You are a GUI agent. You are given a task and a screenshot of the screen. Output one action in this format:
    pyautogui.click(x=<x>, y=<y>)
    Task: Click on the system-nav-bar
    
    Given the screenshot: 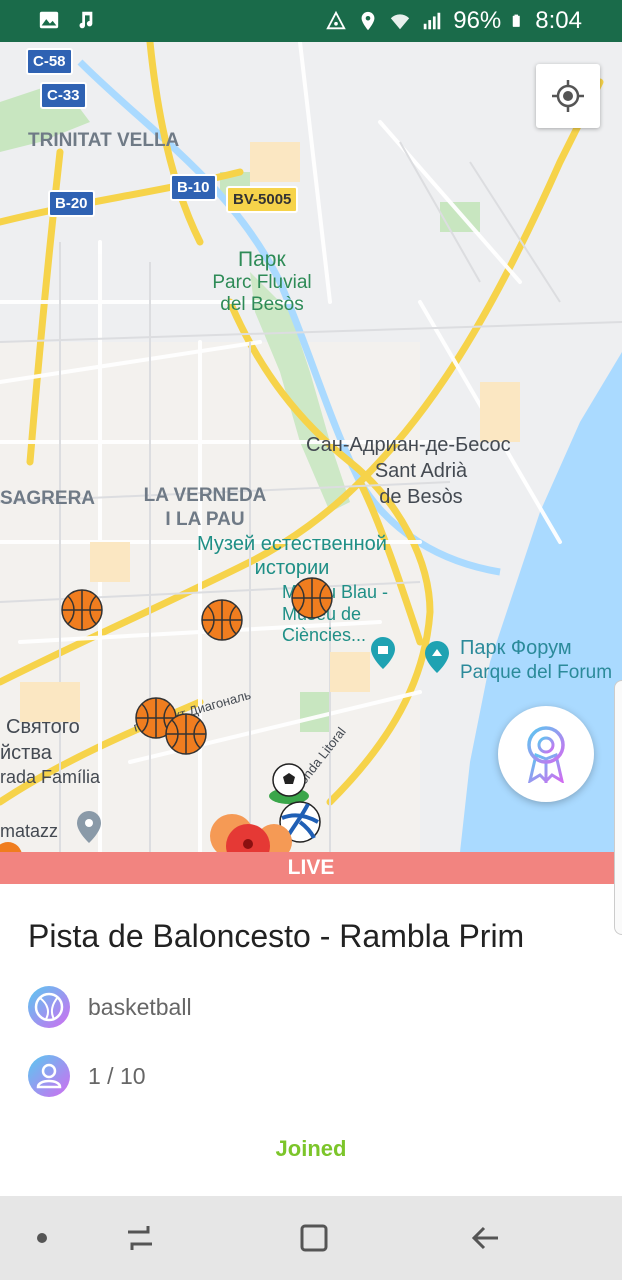 What is the action you would take?
    pyautogui.click(x=311, y=1238)
    